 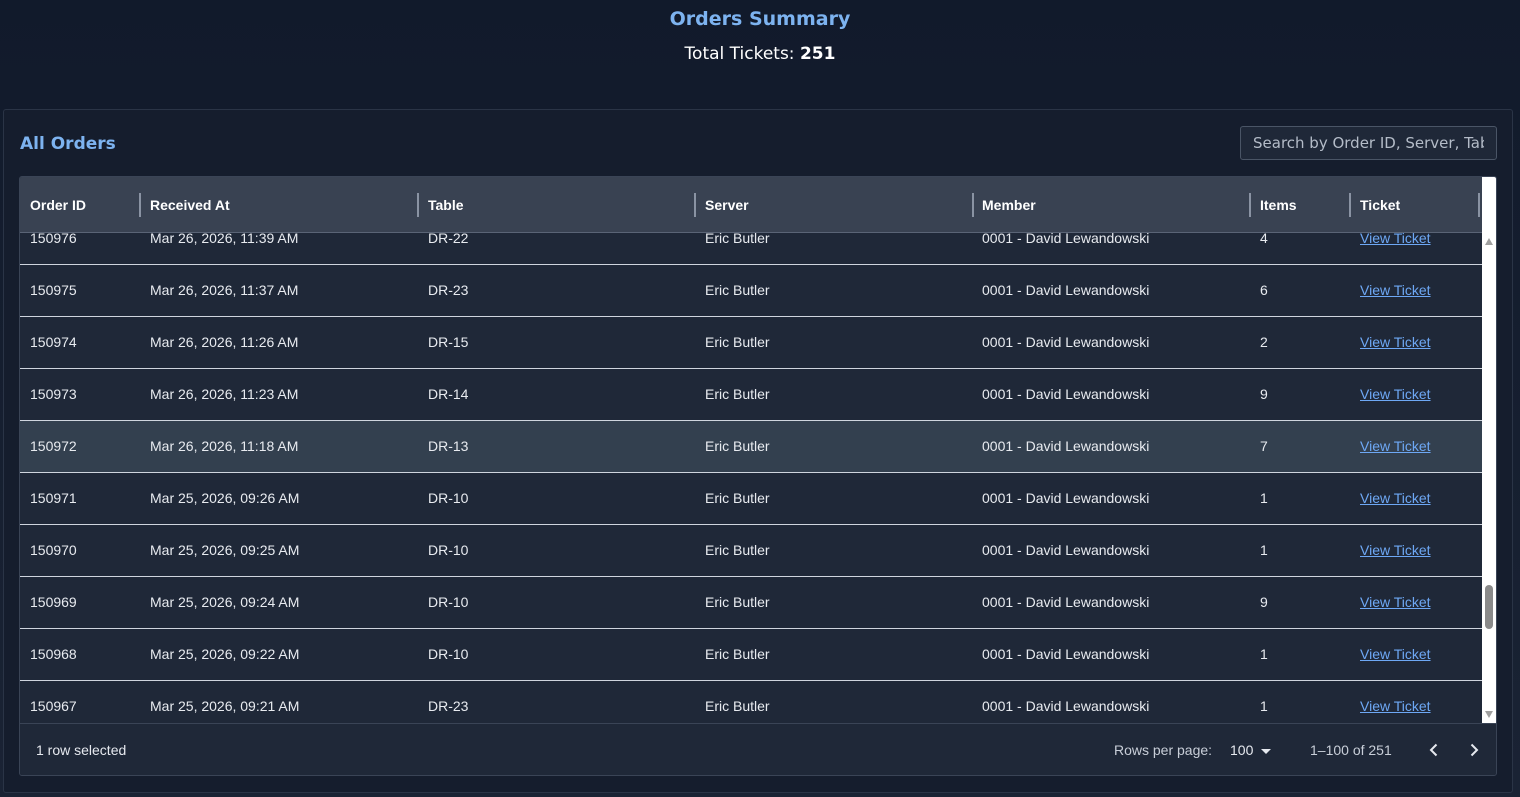 What do you see at coordinates (1300, 446) in the screenshot?
I see `cell-items: 7` at bounding box center [1300, 446].